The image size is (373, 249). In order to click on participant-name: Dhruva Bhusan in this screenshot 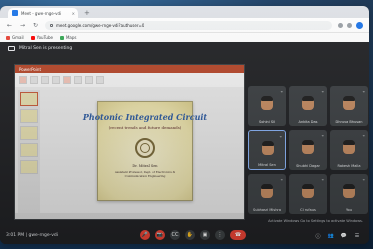, I will do `click(349, 122)`.